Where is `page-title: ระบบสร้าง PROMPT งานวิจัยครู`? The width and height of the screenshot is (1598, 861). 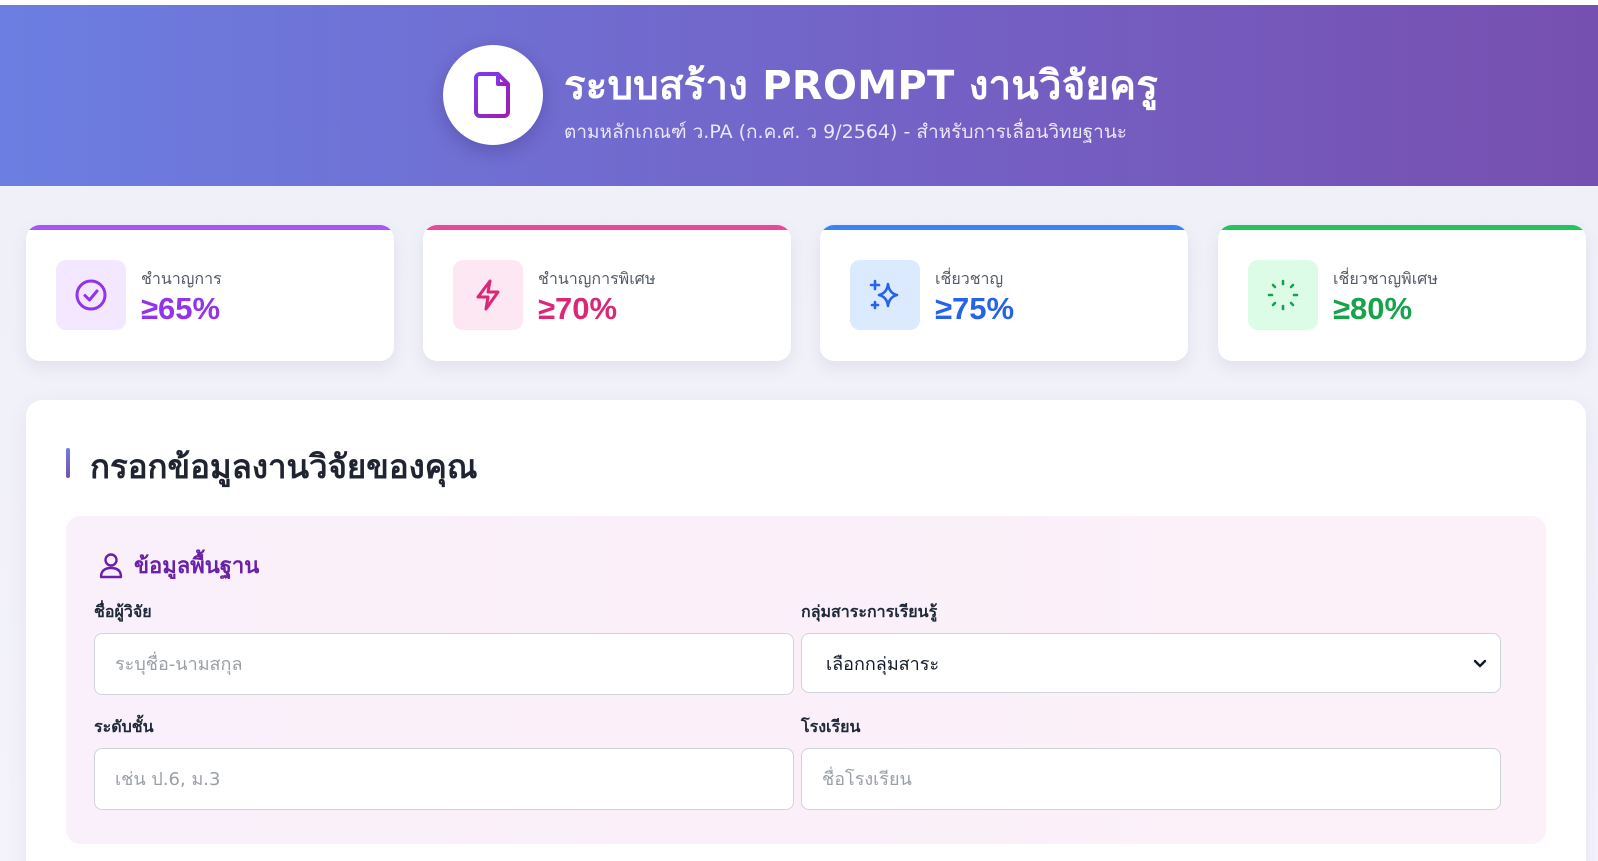
page-title: ระบบสร้าง PROMPT งานวิจัยครู is located at coordinates (861, 86).